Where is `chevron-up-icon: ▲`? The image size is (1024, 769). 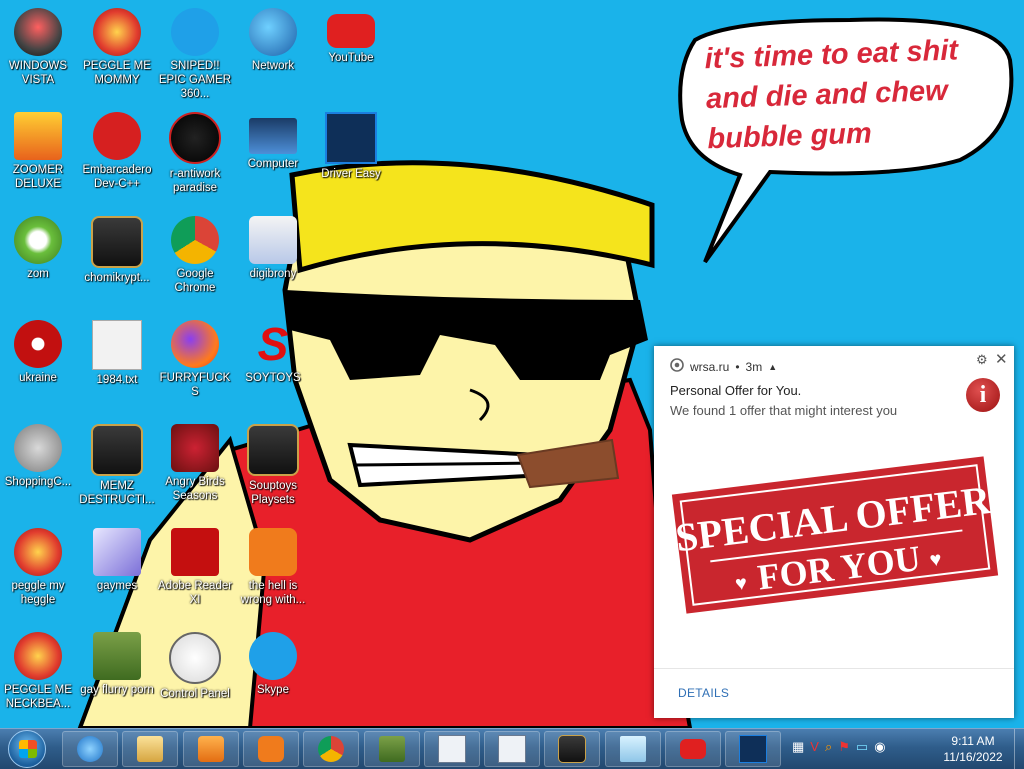
chevron-up-icon: ▲ is located at coordinates (772, 367).